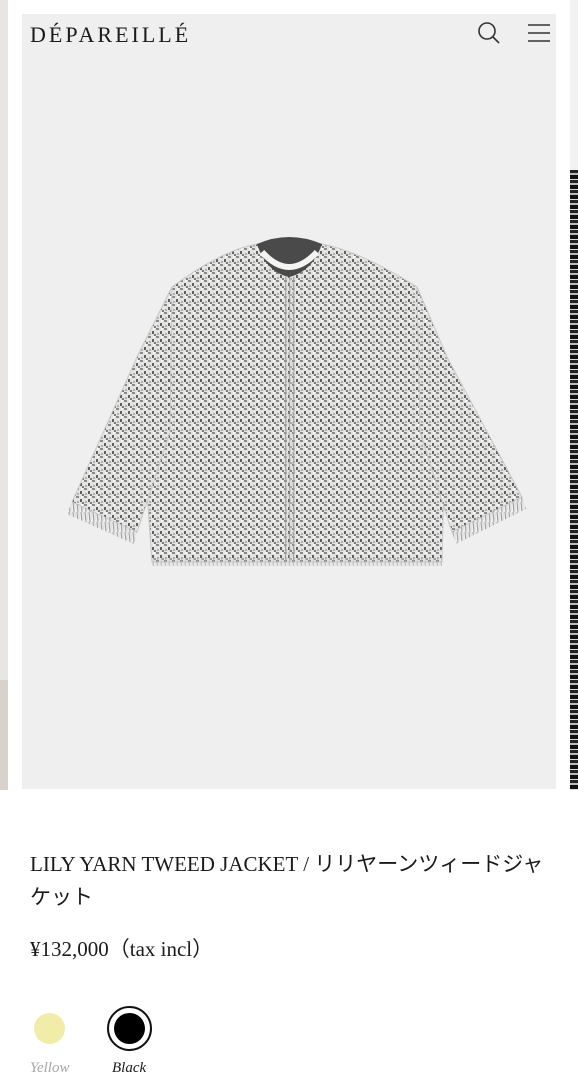 The height and width of the screenshot is (1080, 578). What do you see at coordinates (4, 395) in the screenshot?
I see `previous-slide-edge` at bounding box center [4, 395].